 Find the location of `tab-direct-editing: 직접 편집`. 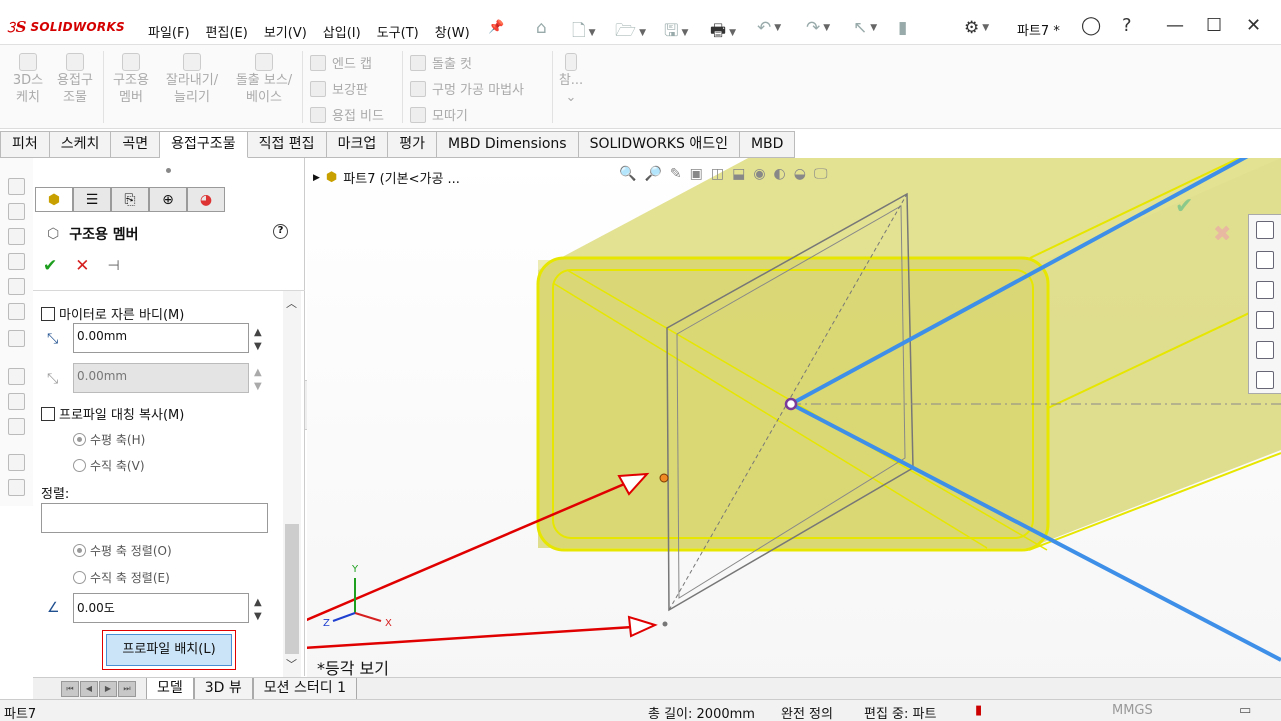

tab-direct-editing: 직접 편집 is located at coordinates (287, 144).